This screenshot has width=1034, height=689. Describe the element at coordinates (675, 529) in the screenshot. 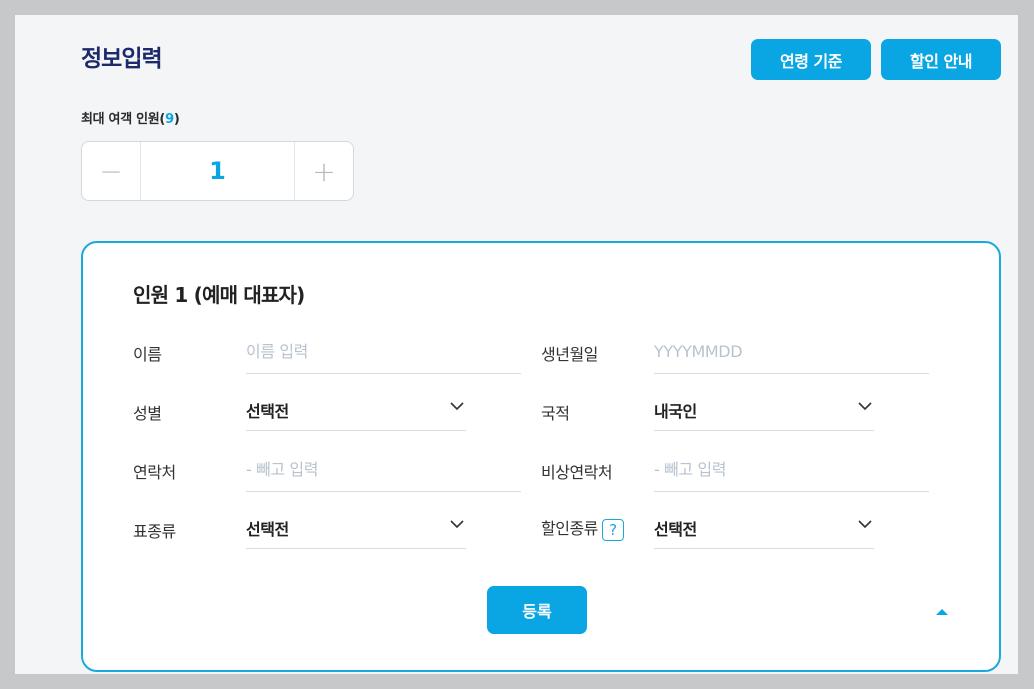

I see `discount-type-selected-value: 선택전` at that location.